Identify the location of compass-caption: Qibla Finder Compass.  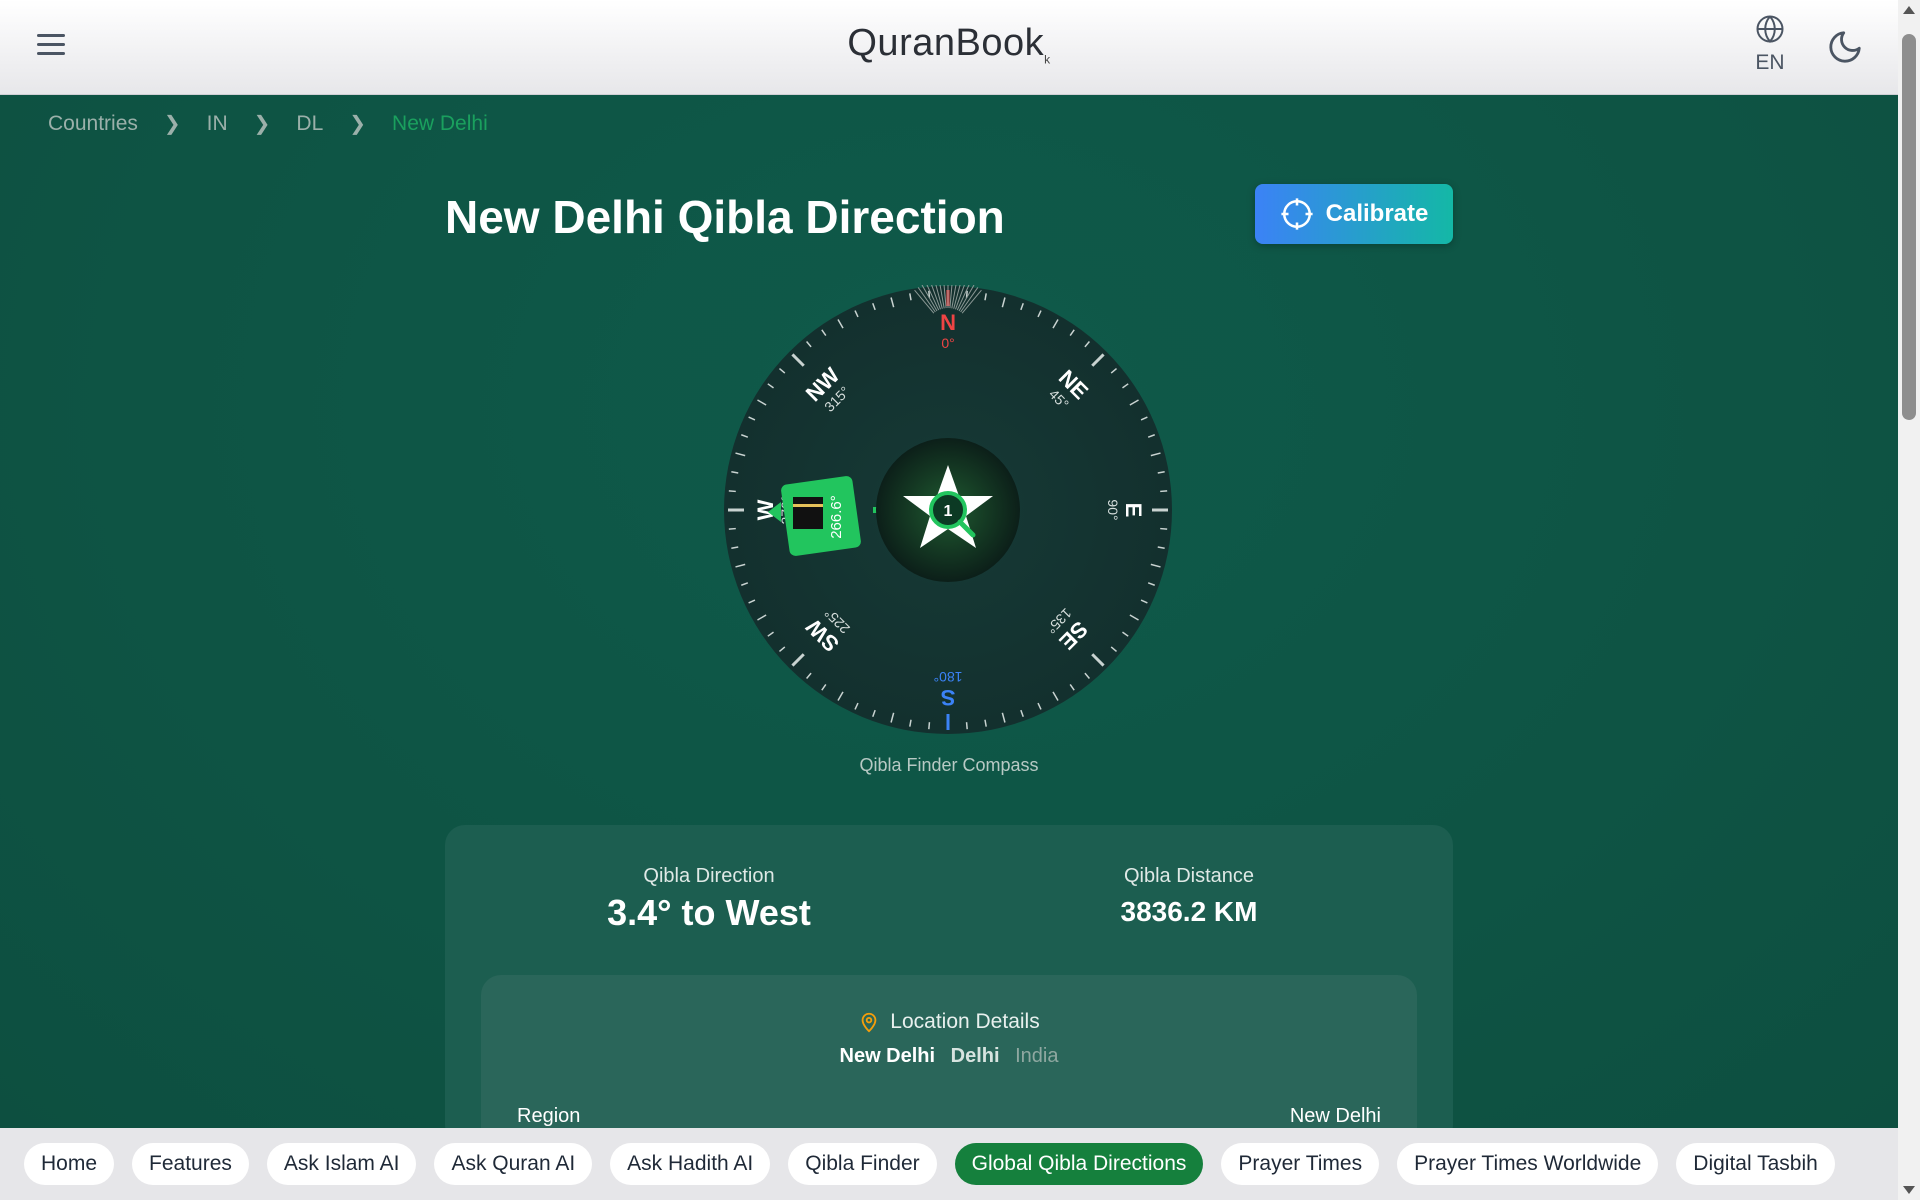
(949, 765).